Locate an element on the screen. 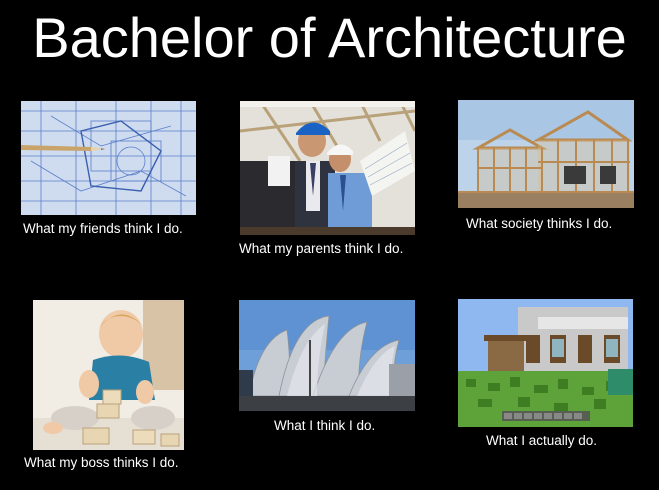 The height and width of the screenshot is (490, 659). house-frame-construction-image is located at coordinates (546, 154).